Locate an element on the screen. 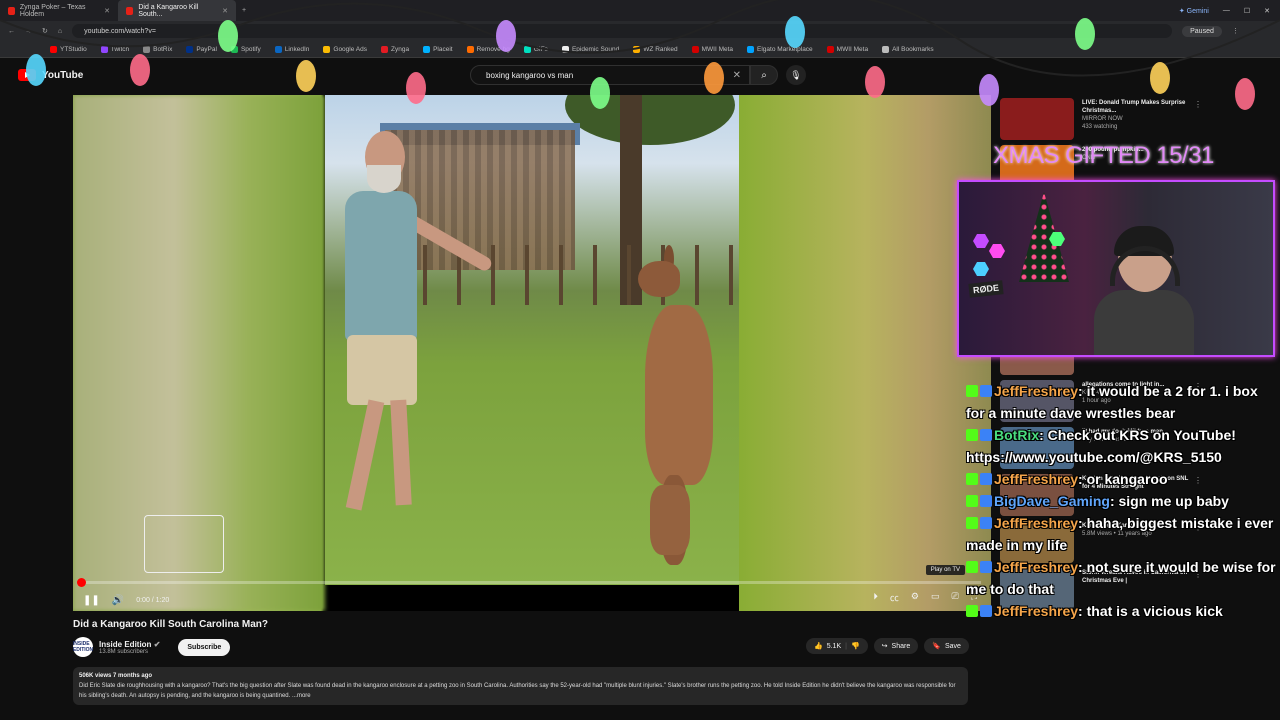  cast-icon: ⎚ is located at coordinates (954, 597).